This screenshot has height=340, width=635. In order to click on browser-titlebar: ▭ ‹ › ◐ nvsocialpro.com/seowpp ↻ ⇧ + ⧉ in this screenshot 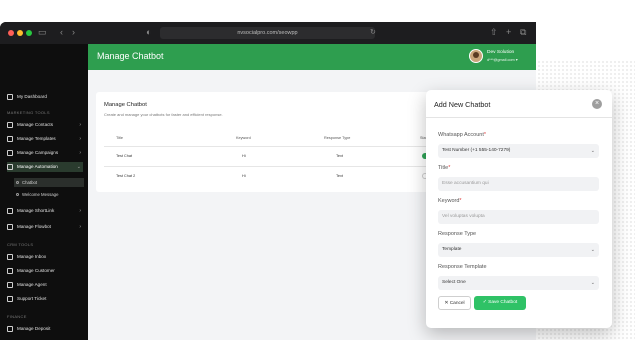, I will do `click(268, 33)`.